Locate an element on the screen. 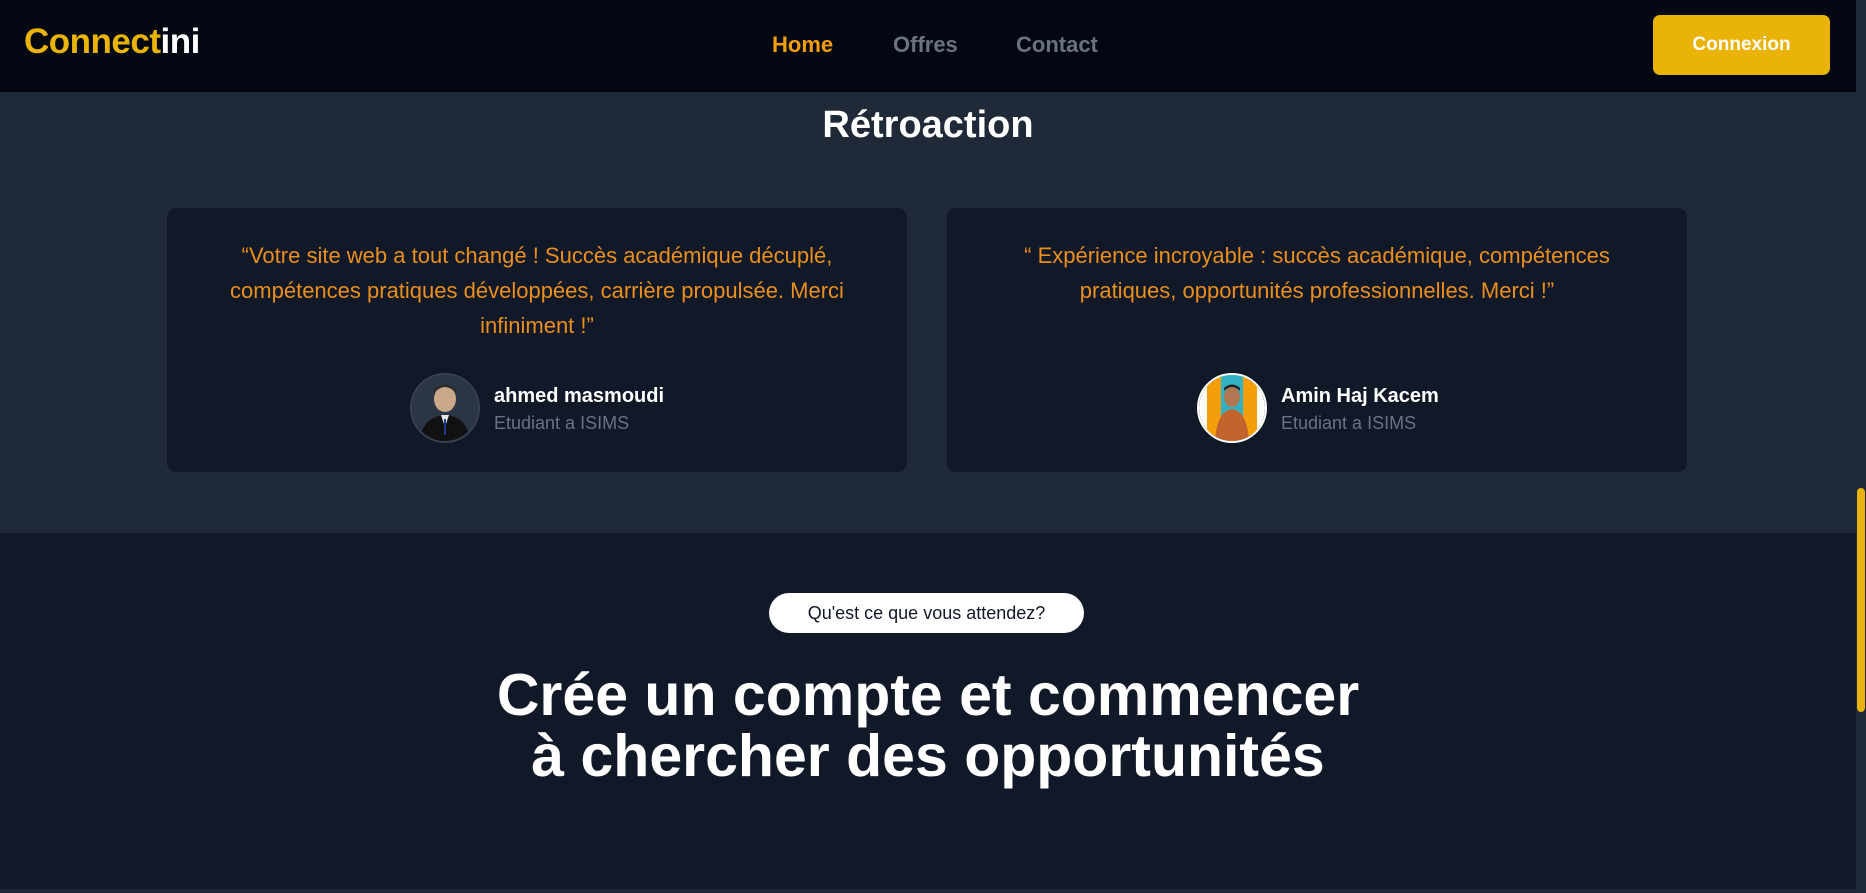 This screenshot has width=1866, height=893. scrollbar is located at coordinates (1861, 446).